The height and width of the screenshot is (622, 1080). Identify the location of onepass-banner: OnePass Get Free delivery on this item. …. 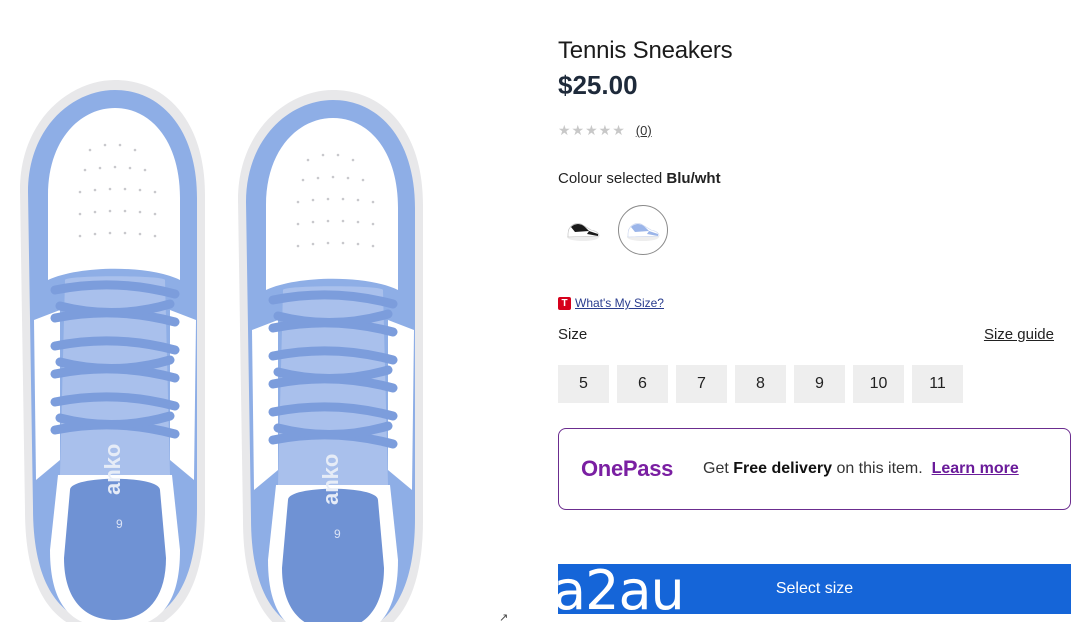
(814, 469).